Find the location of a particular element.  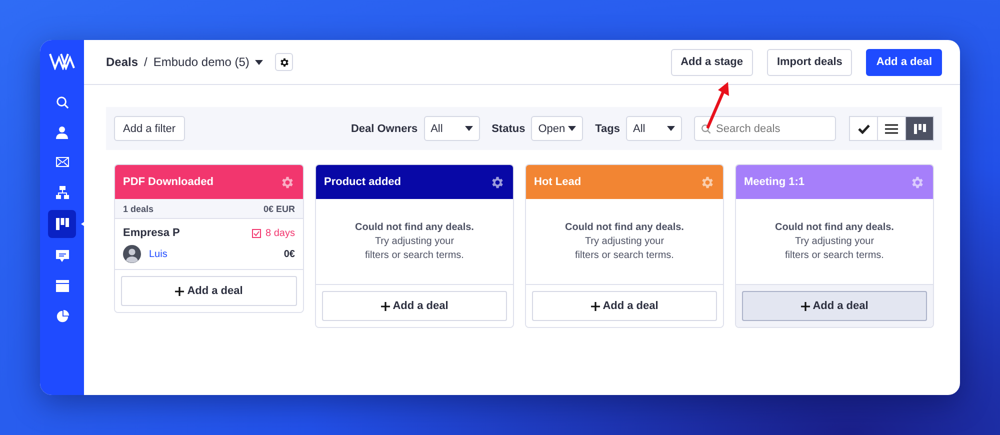

gear-icon is located at coordinates (284, 62).